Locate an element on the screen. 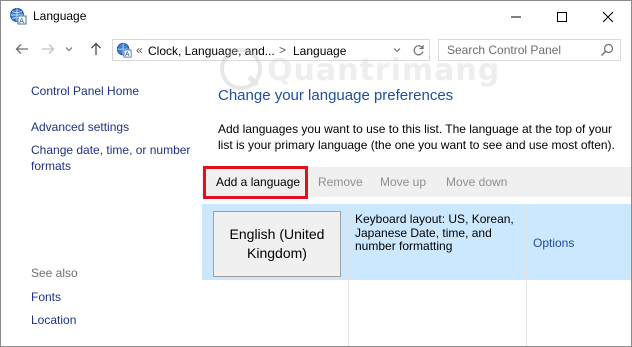  minimize-icon is located at coordinates (516, 16).